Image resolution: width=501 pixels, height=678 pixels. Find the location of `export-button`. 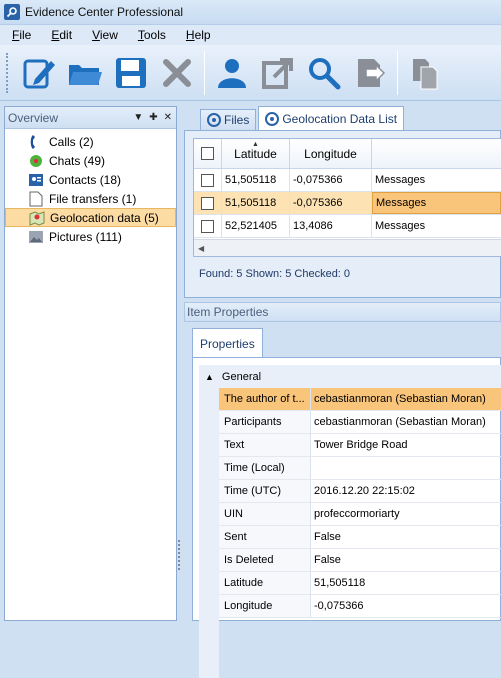

export-button is located at coordinates (278, 73).